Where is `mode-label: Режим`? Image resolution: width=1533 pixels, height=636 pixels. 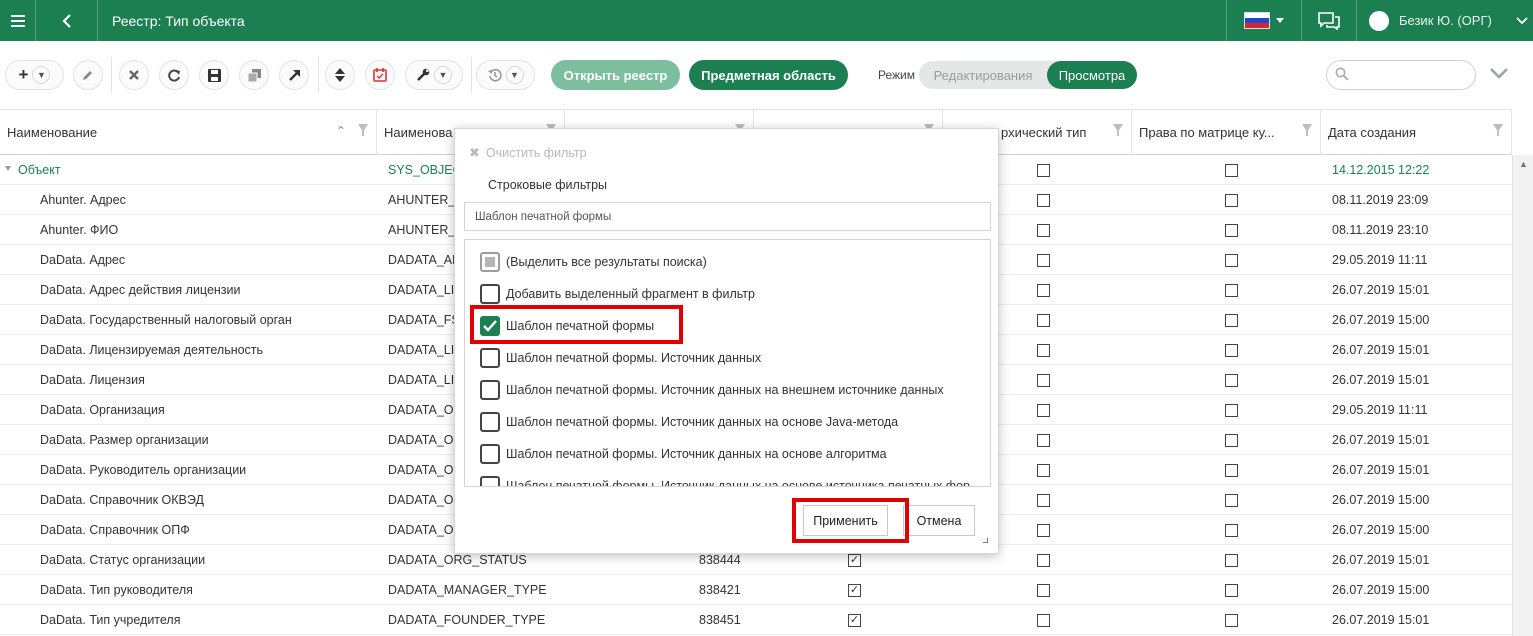
mode-label: Режим is located at coordinates (896, 75).